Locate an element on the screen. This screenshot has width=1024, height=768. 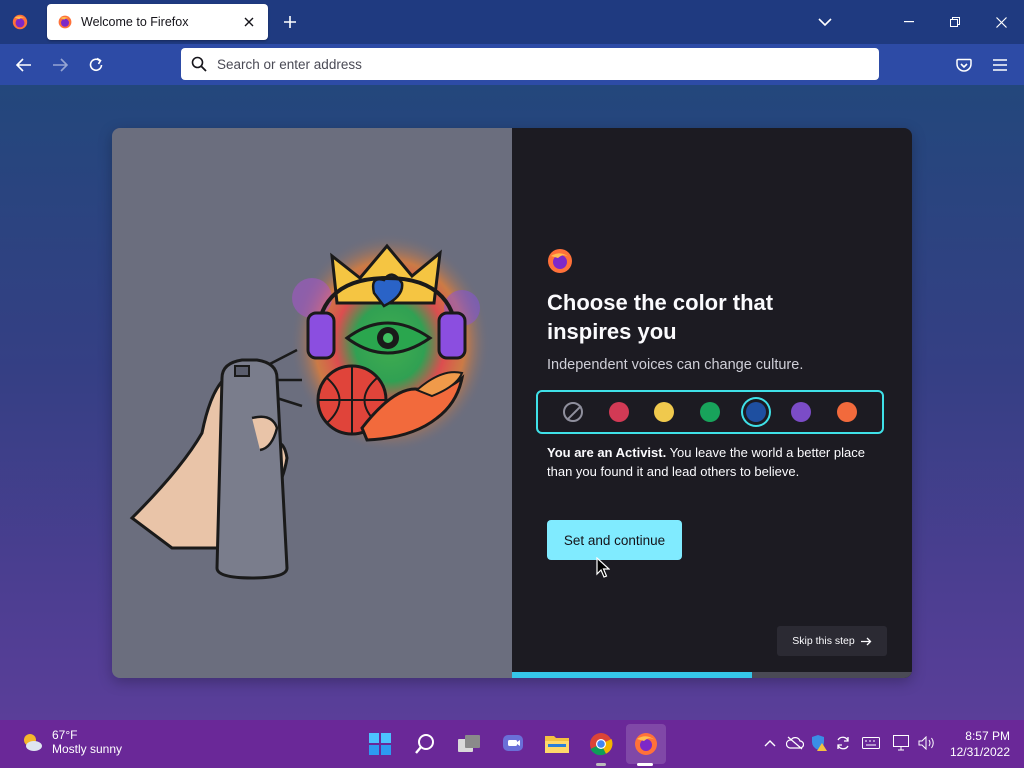
weather-temperature: 67°F is located at coordinates (65, 735).